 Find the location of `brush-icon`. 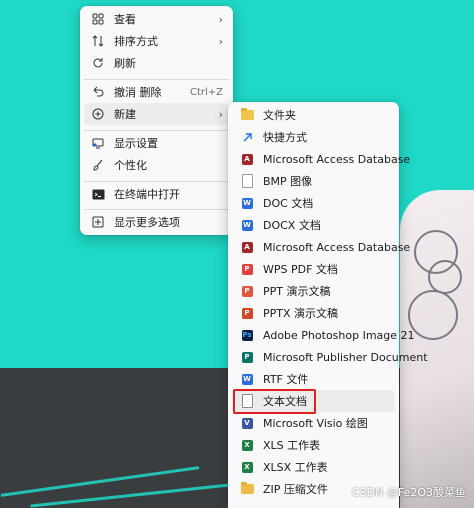

brush-icon is located at coordinates (98, 165).